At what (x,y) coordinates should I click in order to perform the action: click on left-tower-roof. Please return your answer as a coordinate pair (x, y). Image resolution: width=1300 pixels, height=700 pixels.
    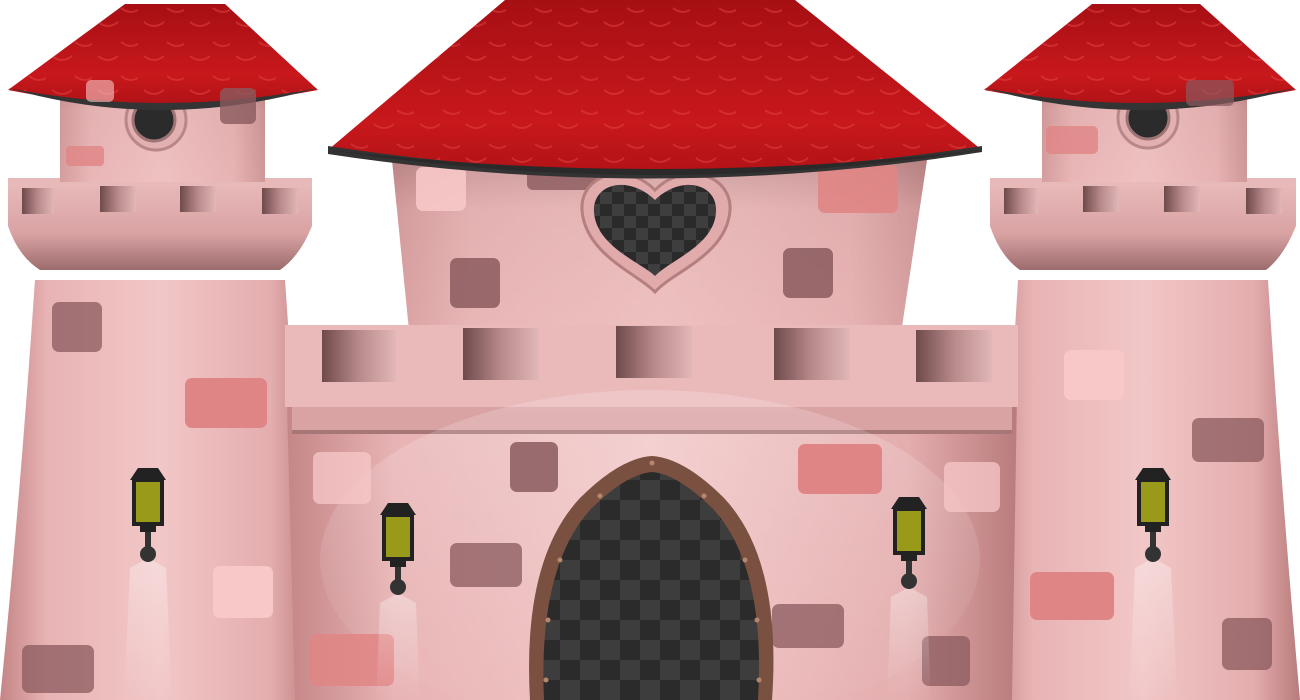
    Looking at the image, I should click on (163, 57).